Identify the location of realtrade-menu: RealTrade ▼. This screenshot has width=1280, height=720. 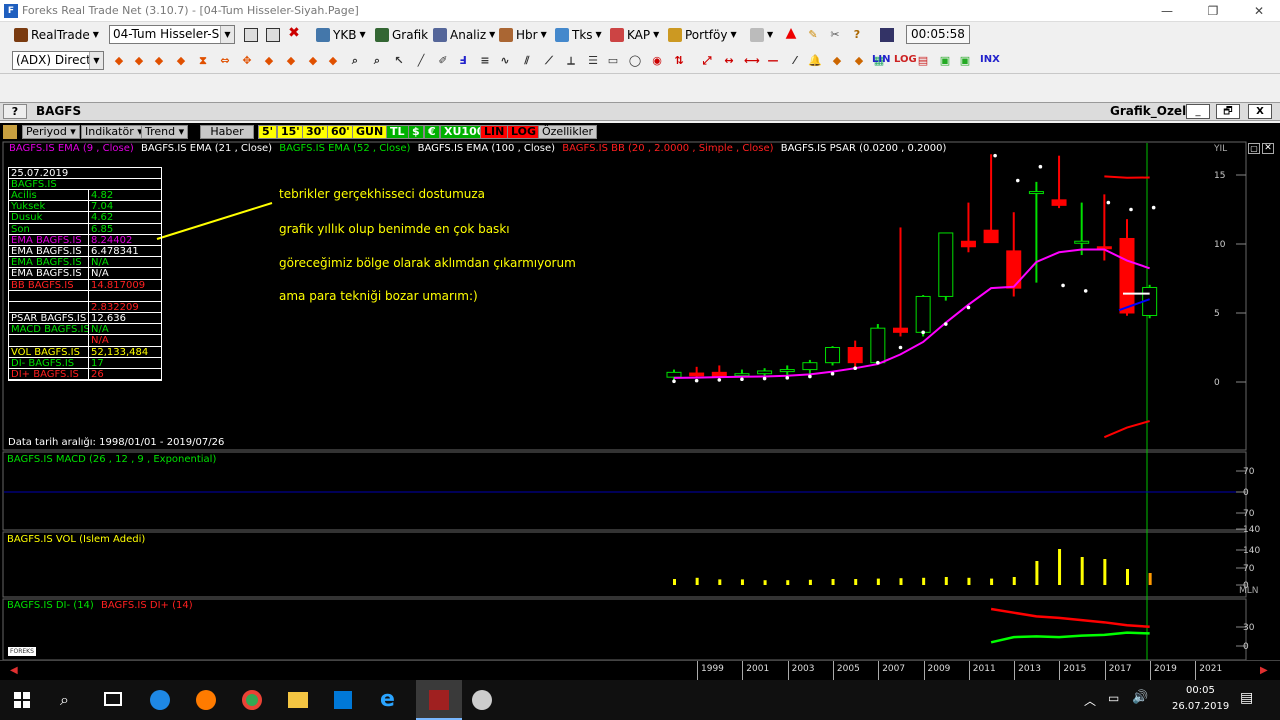
(56, 34).